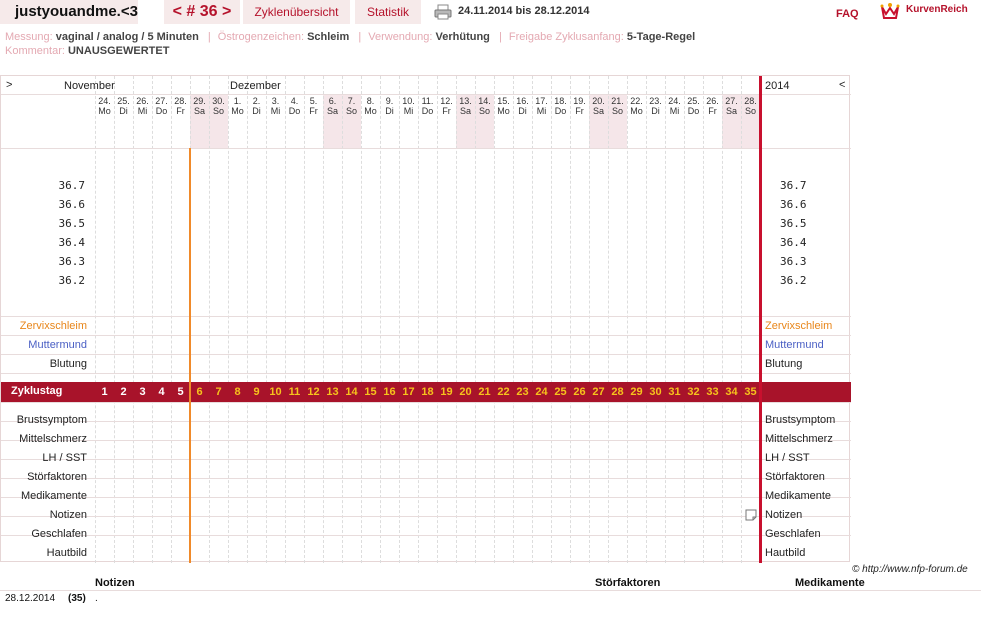  Describe the element at coordinates (180, 106) in the screenshot. I see `day-label: 28. Fr` at that location.